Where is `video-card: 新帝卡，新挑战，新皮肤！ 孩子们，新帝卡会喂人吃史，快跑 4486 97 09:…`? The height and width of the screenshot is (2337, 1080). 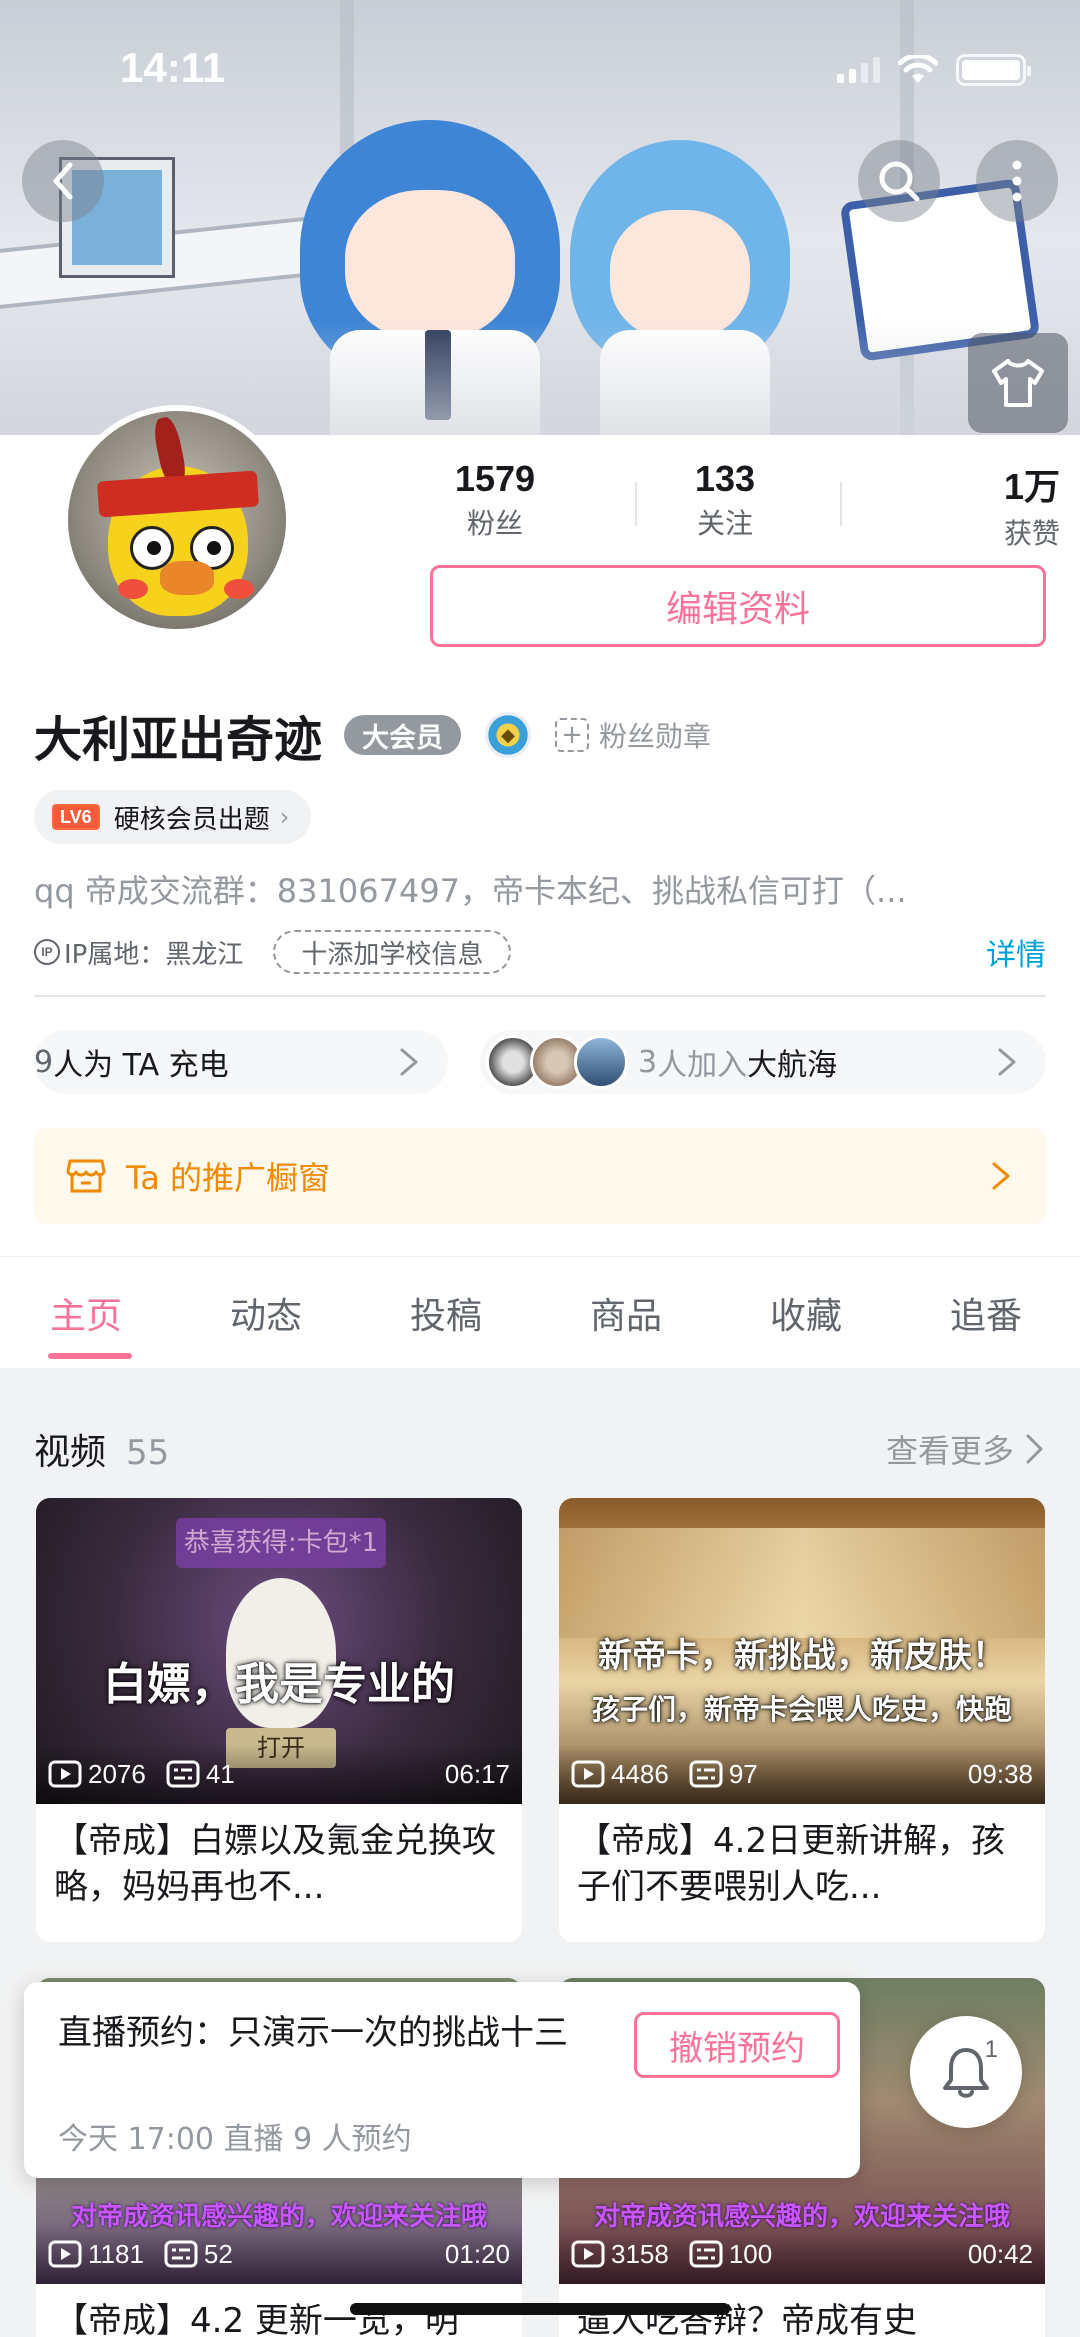 video-card: 新帝卡，新挑战，新皮肤！ 孩子们，新帝卡会喂人吃史，快跑 4486 97 09:… is located at coordinates (802, 1720).